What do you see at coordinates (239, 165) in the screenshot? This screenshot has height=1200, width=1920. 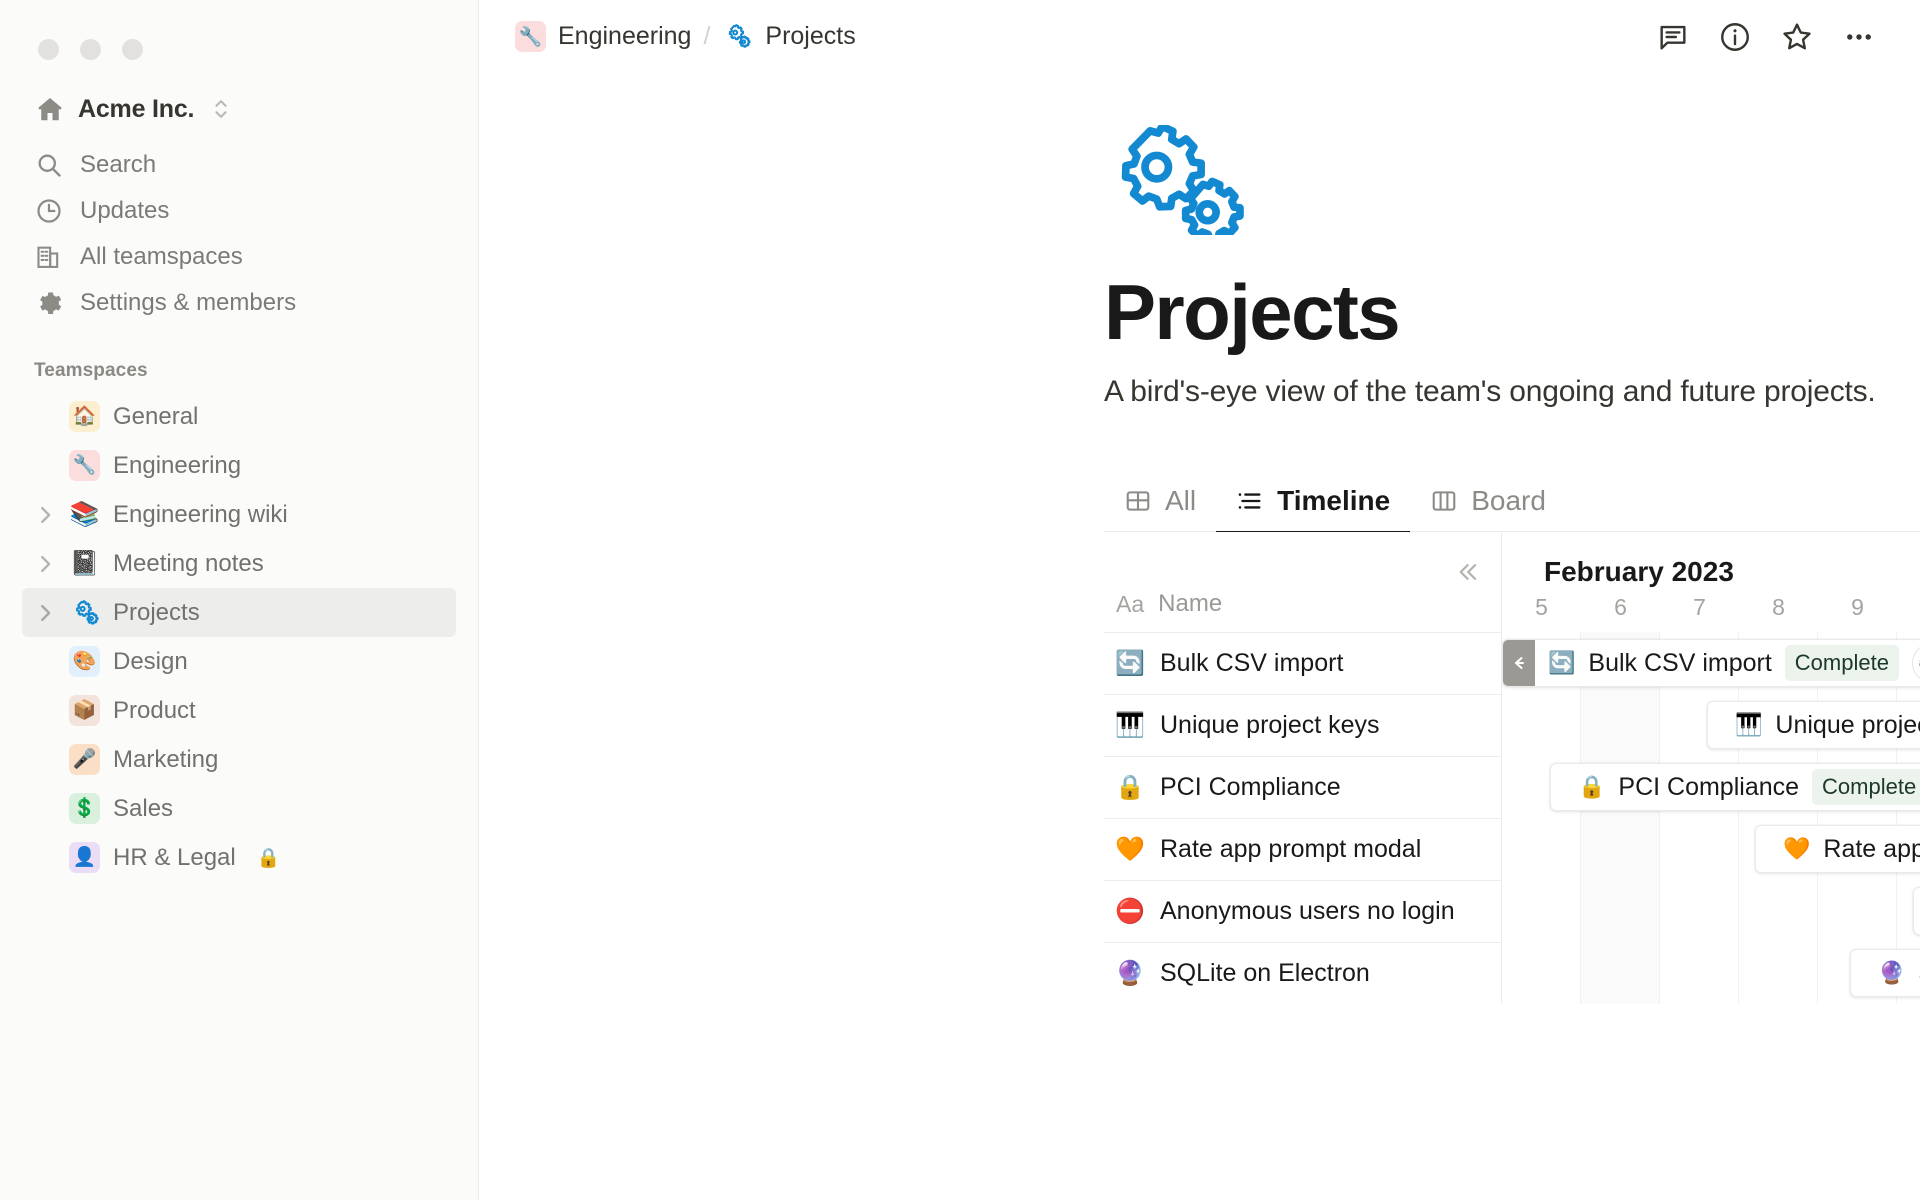 I see `sidebar-item-search: Search` at bounding box center [239, 165].